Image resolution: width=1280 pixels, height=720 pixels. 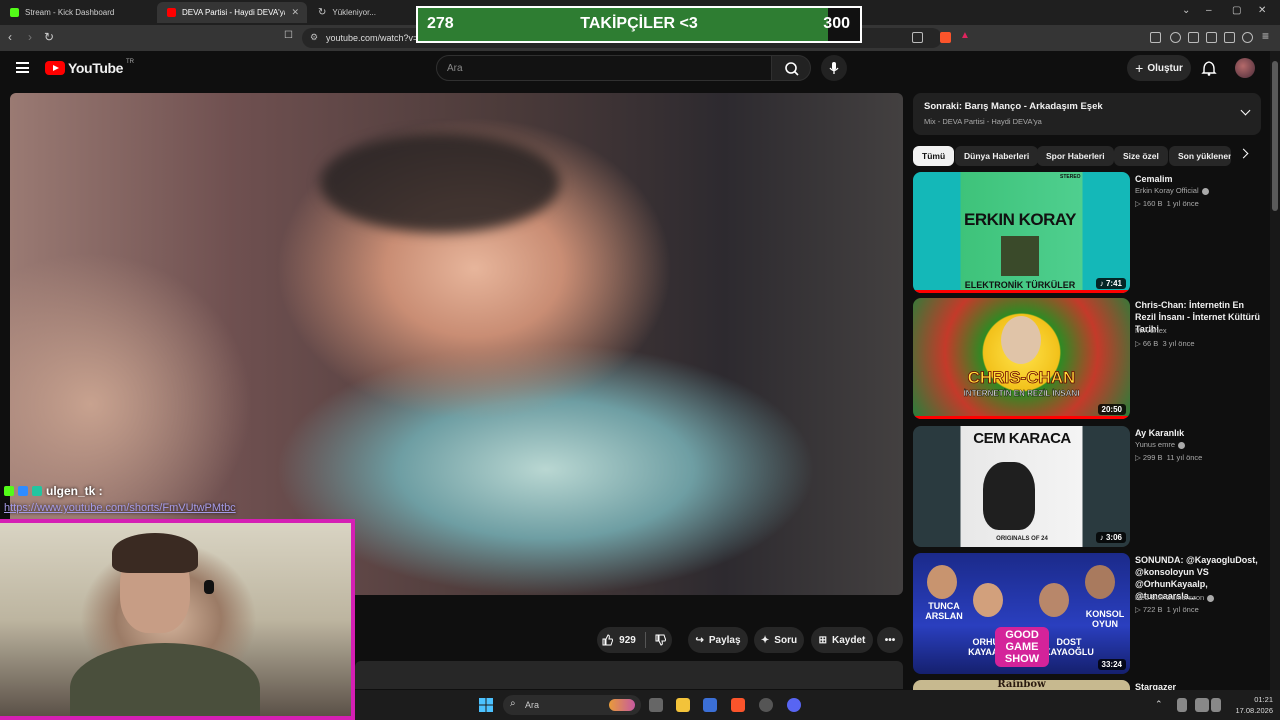 I want to click on chip-recently-uploaded: Son yüklenen, so click(x=1200, y=156).